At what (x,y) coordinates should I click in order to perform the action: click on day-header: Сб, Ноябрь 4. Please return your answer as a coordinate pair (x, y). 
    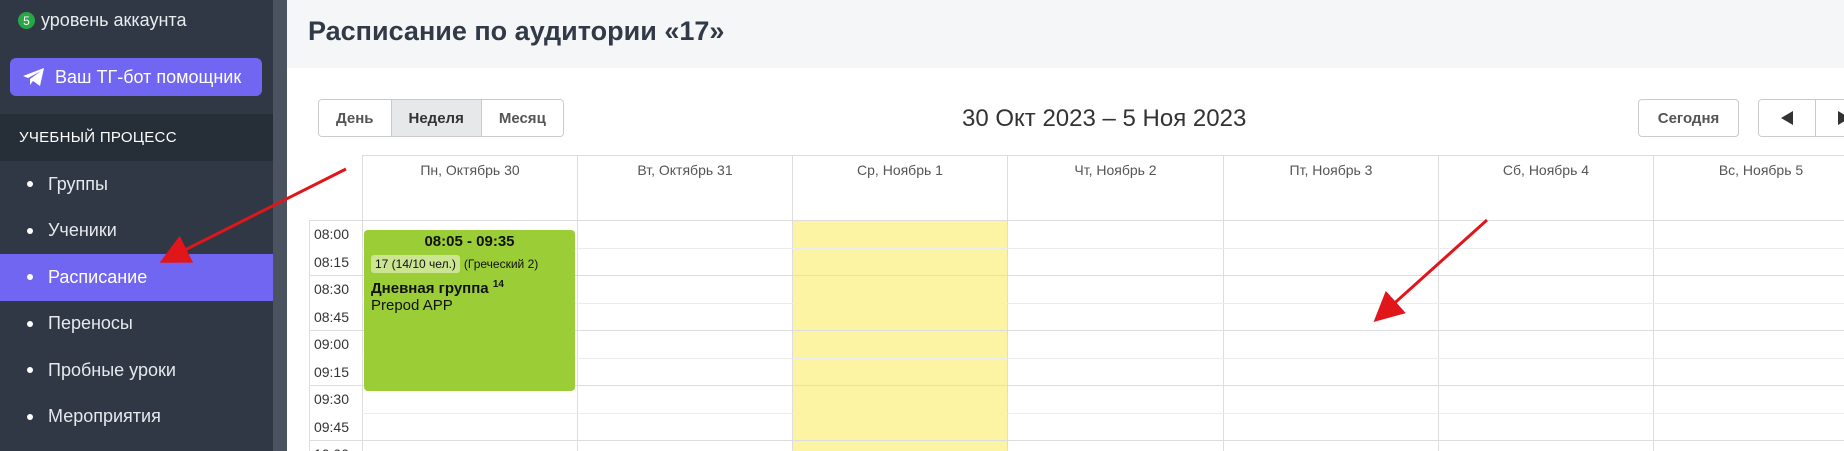
    Looking at the image, I should click on (1545, 187).